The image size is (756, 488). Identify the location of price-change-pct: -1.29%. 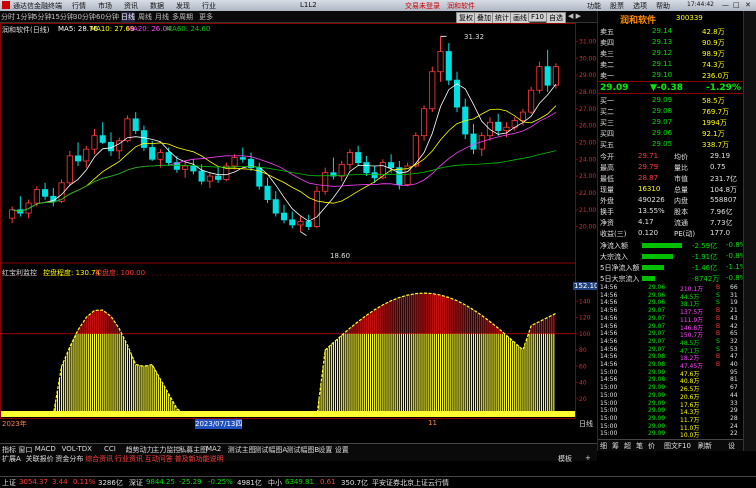
(723, 88).